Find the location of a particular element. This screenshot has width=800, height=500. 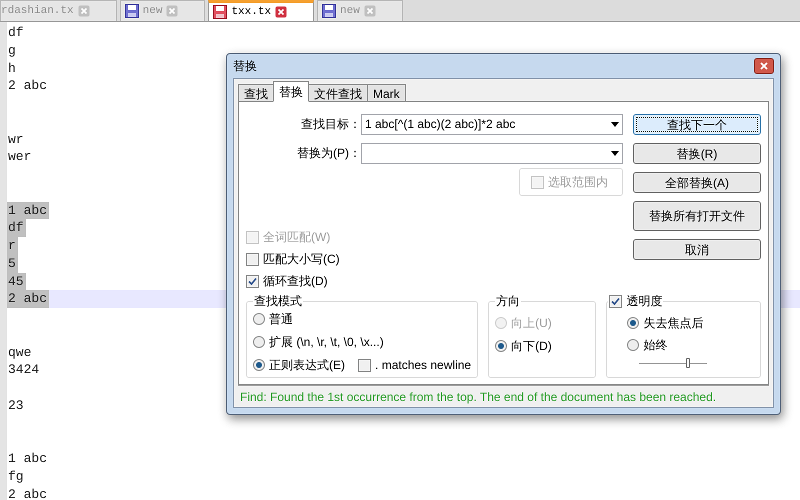

dialog-button: 替换(R) is located at coordinates (697, 153).